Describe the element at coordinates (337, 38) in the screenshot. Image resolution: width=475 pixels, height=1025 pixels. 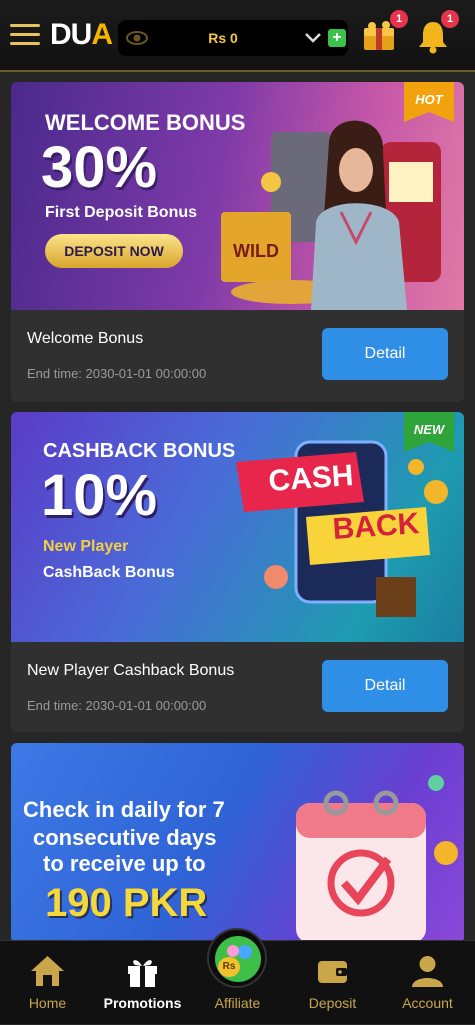
I see `add-funds-button: +` at that location.